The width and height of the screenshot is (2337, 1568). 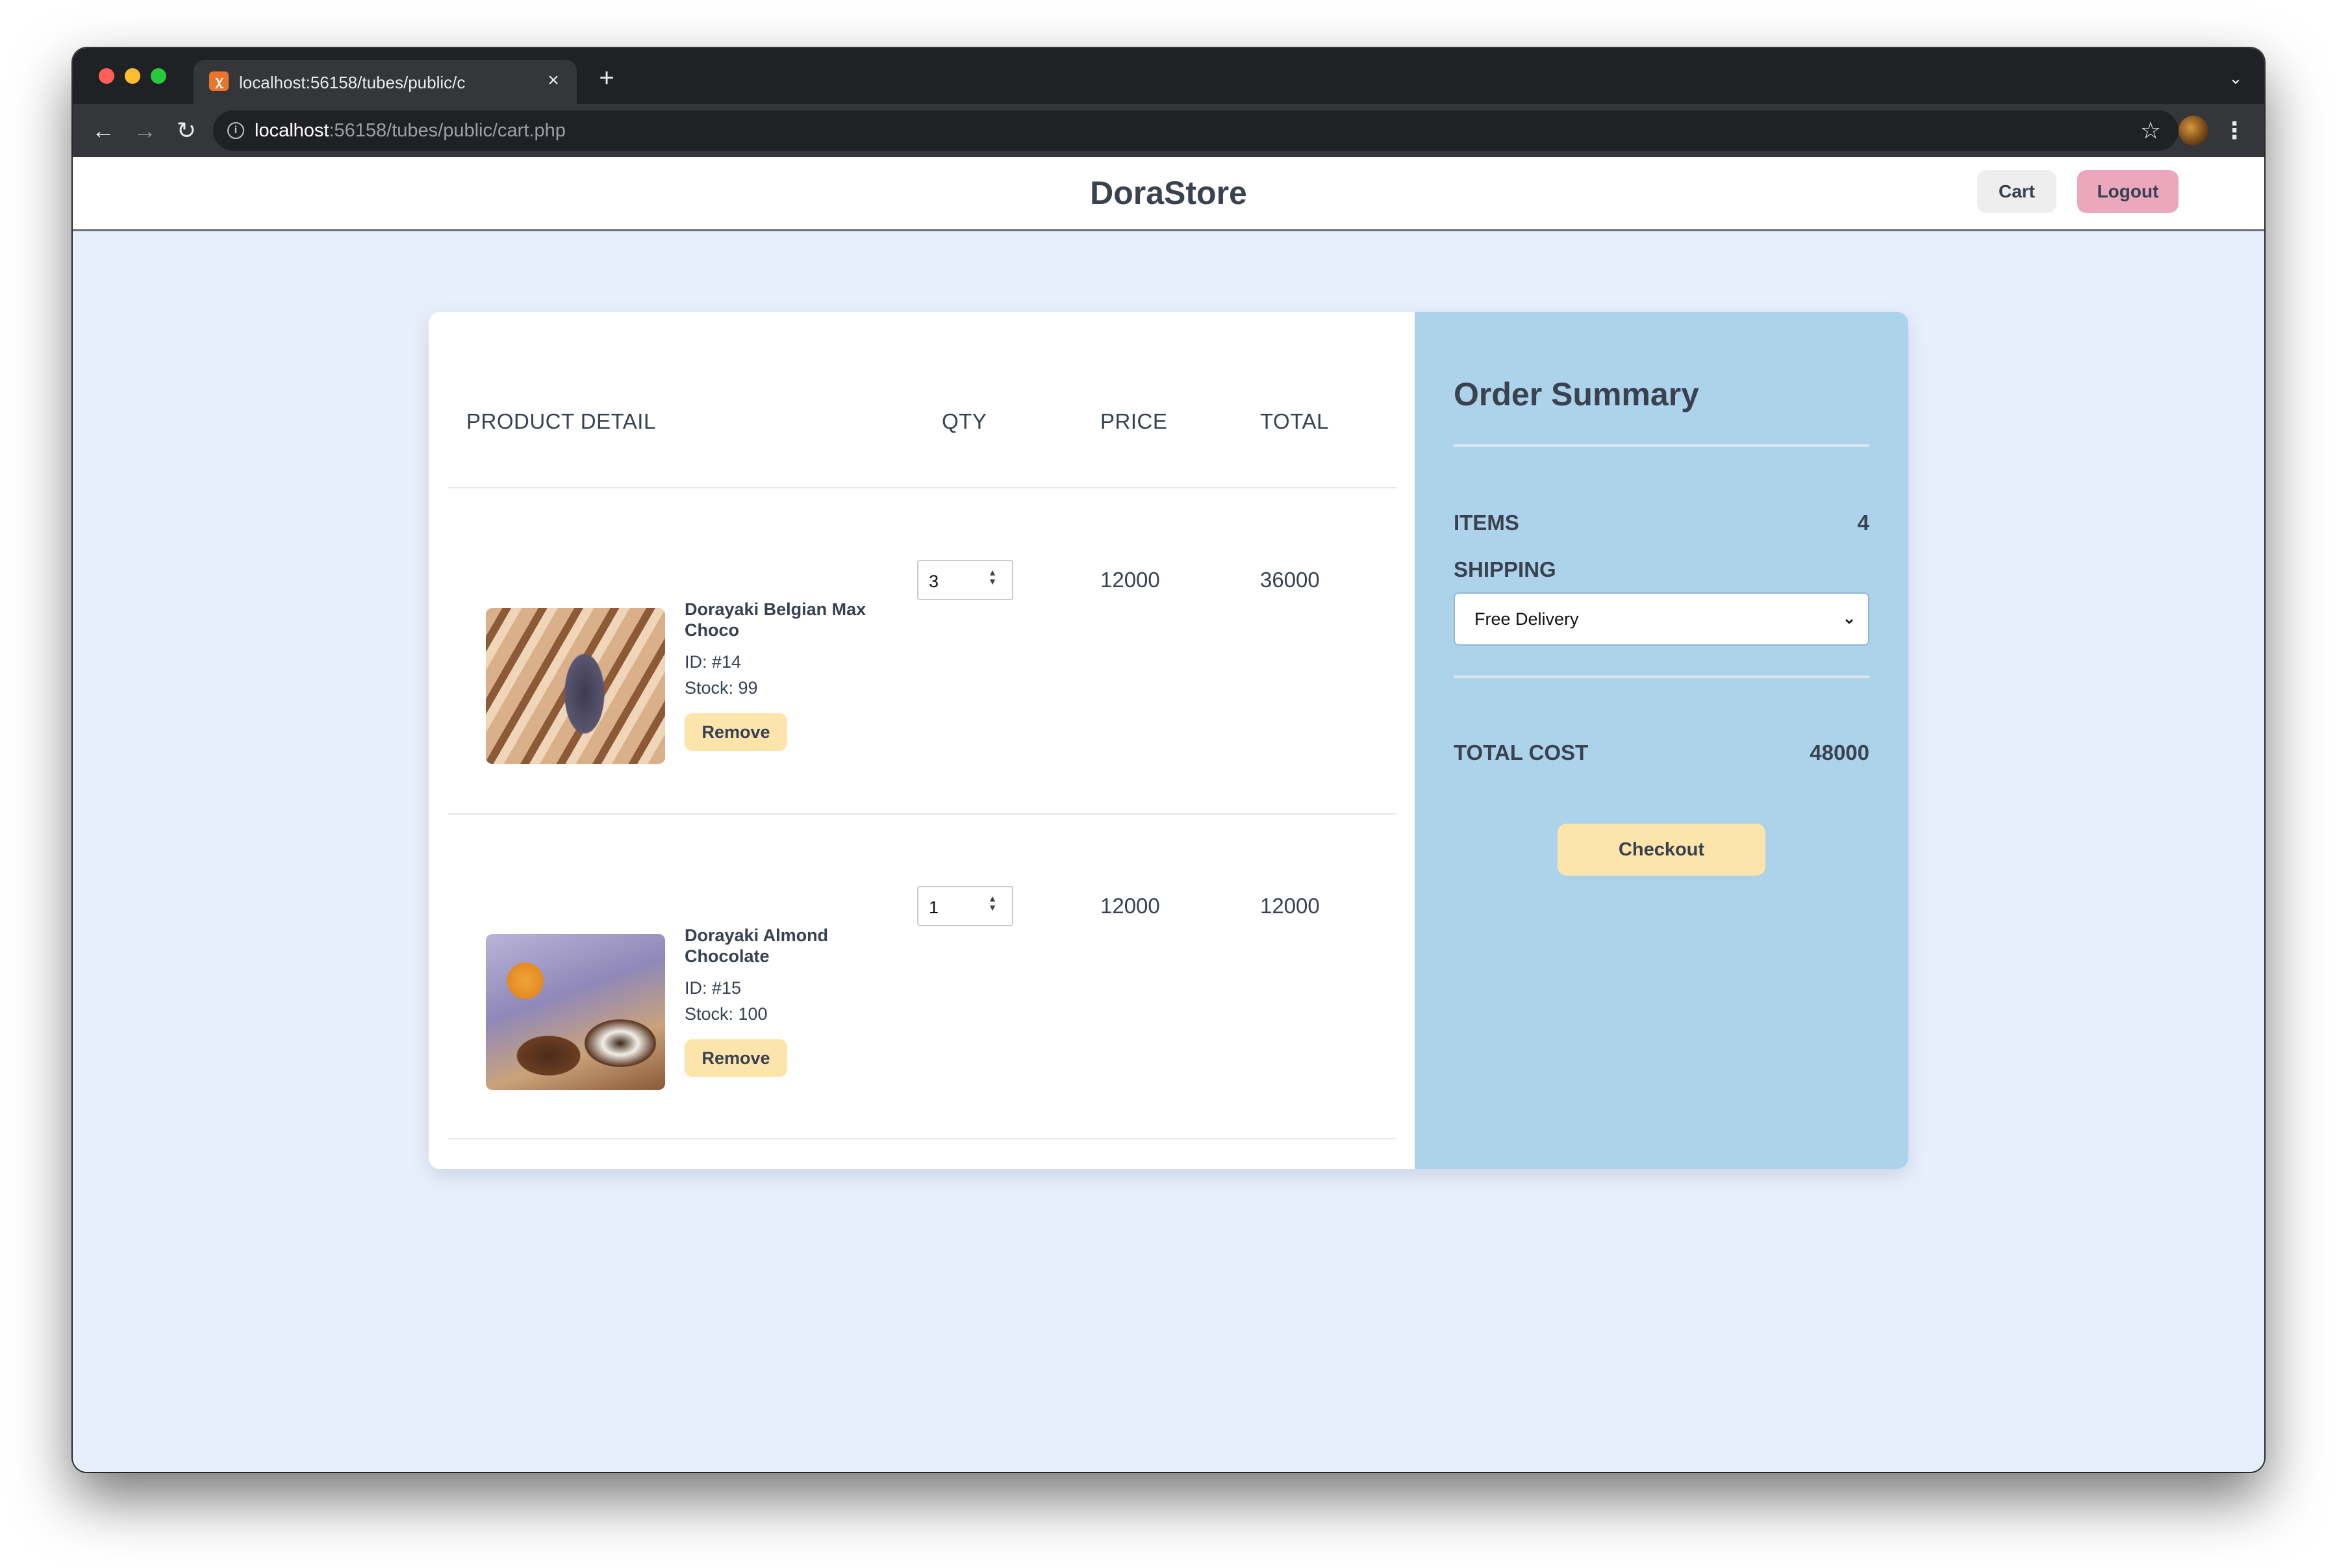 I want to click on checkout-button: Checkout, so click(x=1662, y=850).